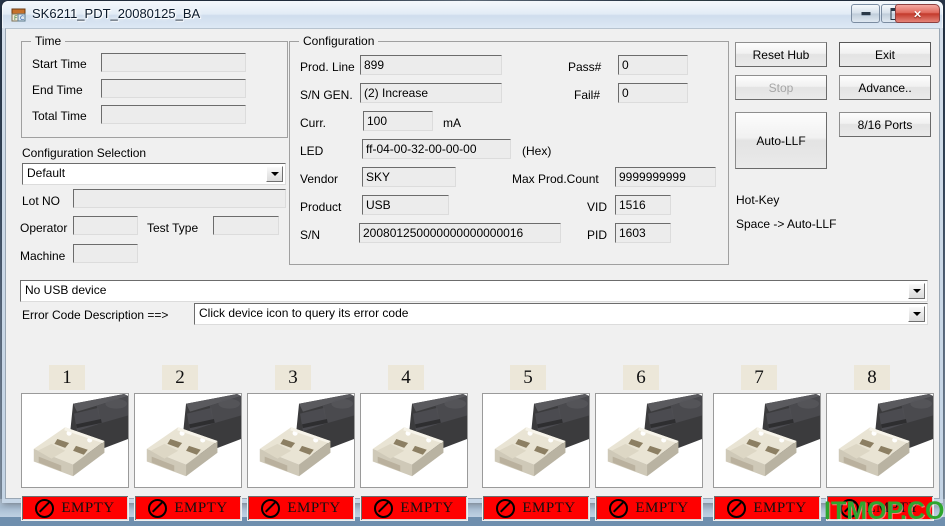 The image size is (945, 526). Describe the element at coordinates (327, 67) in the screenshot. I see `prod-line-label: Prod. Line` at that location.